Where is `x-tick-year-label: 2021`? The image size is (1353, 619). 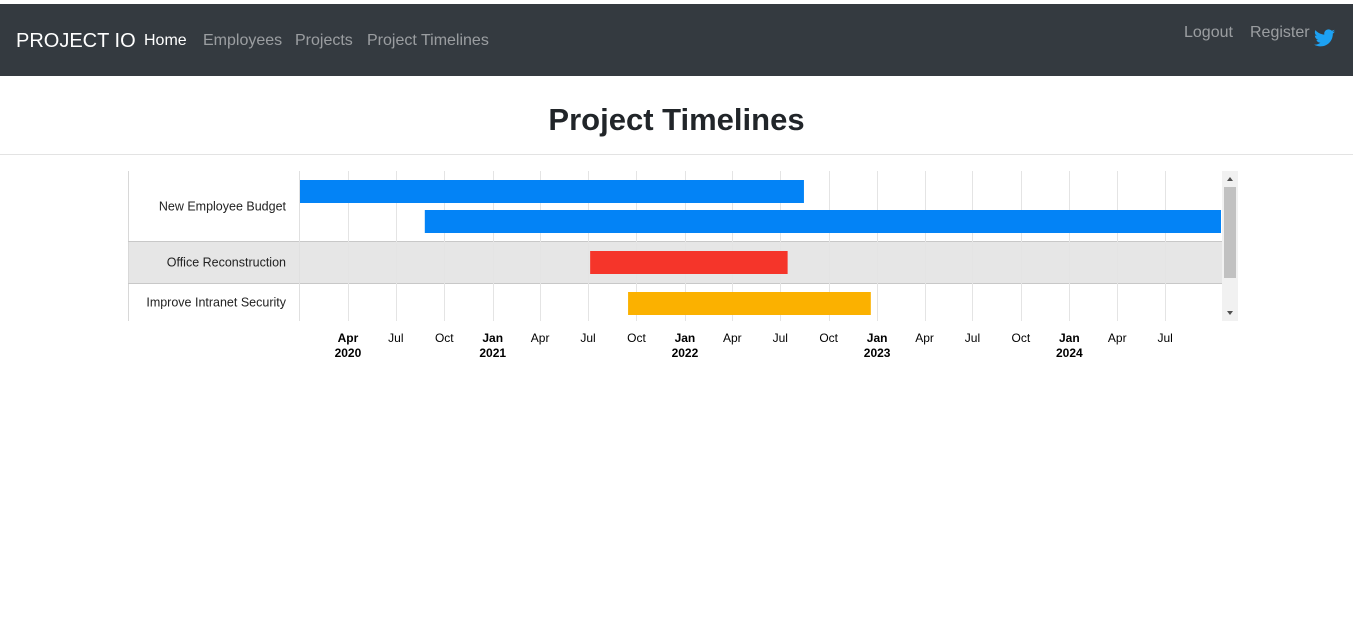 x-tick-year-label: 2021 is located at coordinates (492, 353).